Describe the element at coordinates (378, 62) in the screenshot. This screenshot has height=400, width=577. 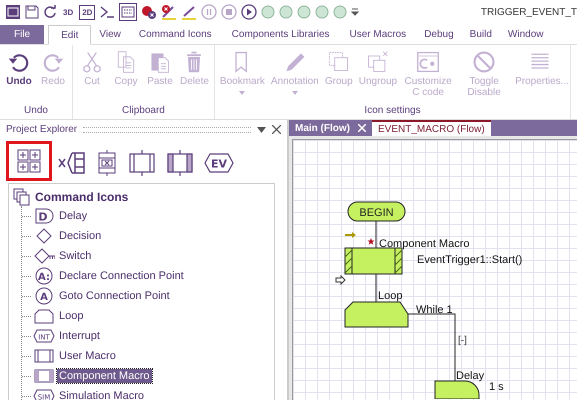
I see `ungroup-icon` at that location.